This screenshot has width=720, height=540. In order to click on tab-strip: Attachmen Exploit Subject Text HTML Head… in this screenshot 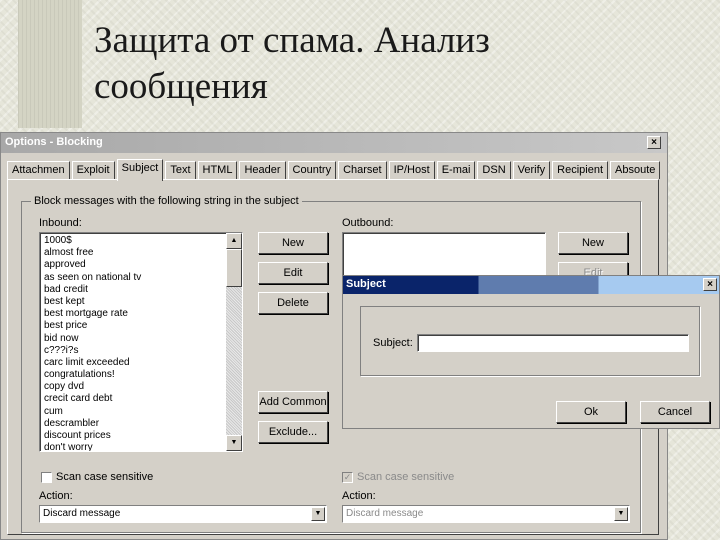, I will do `click(334, 170)`.